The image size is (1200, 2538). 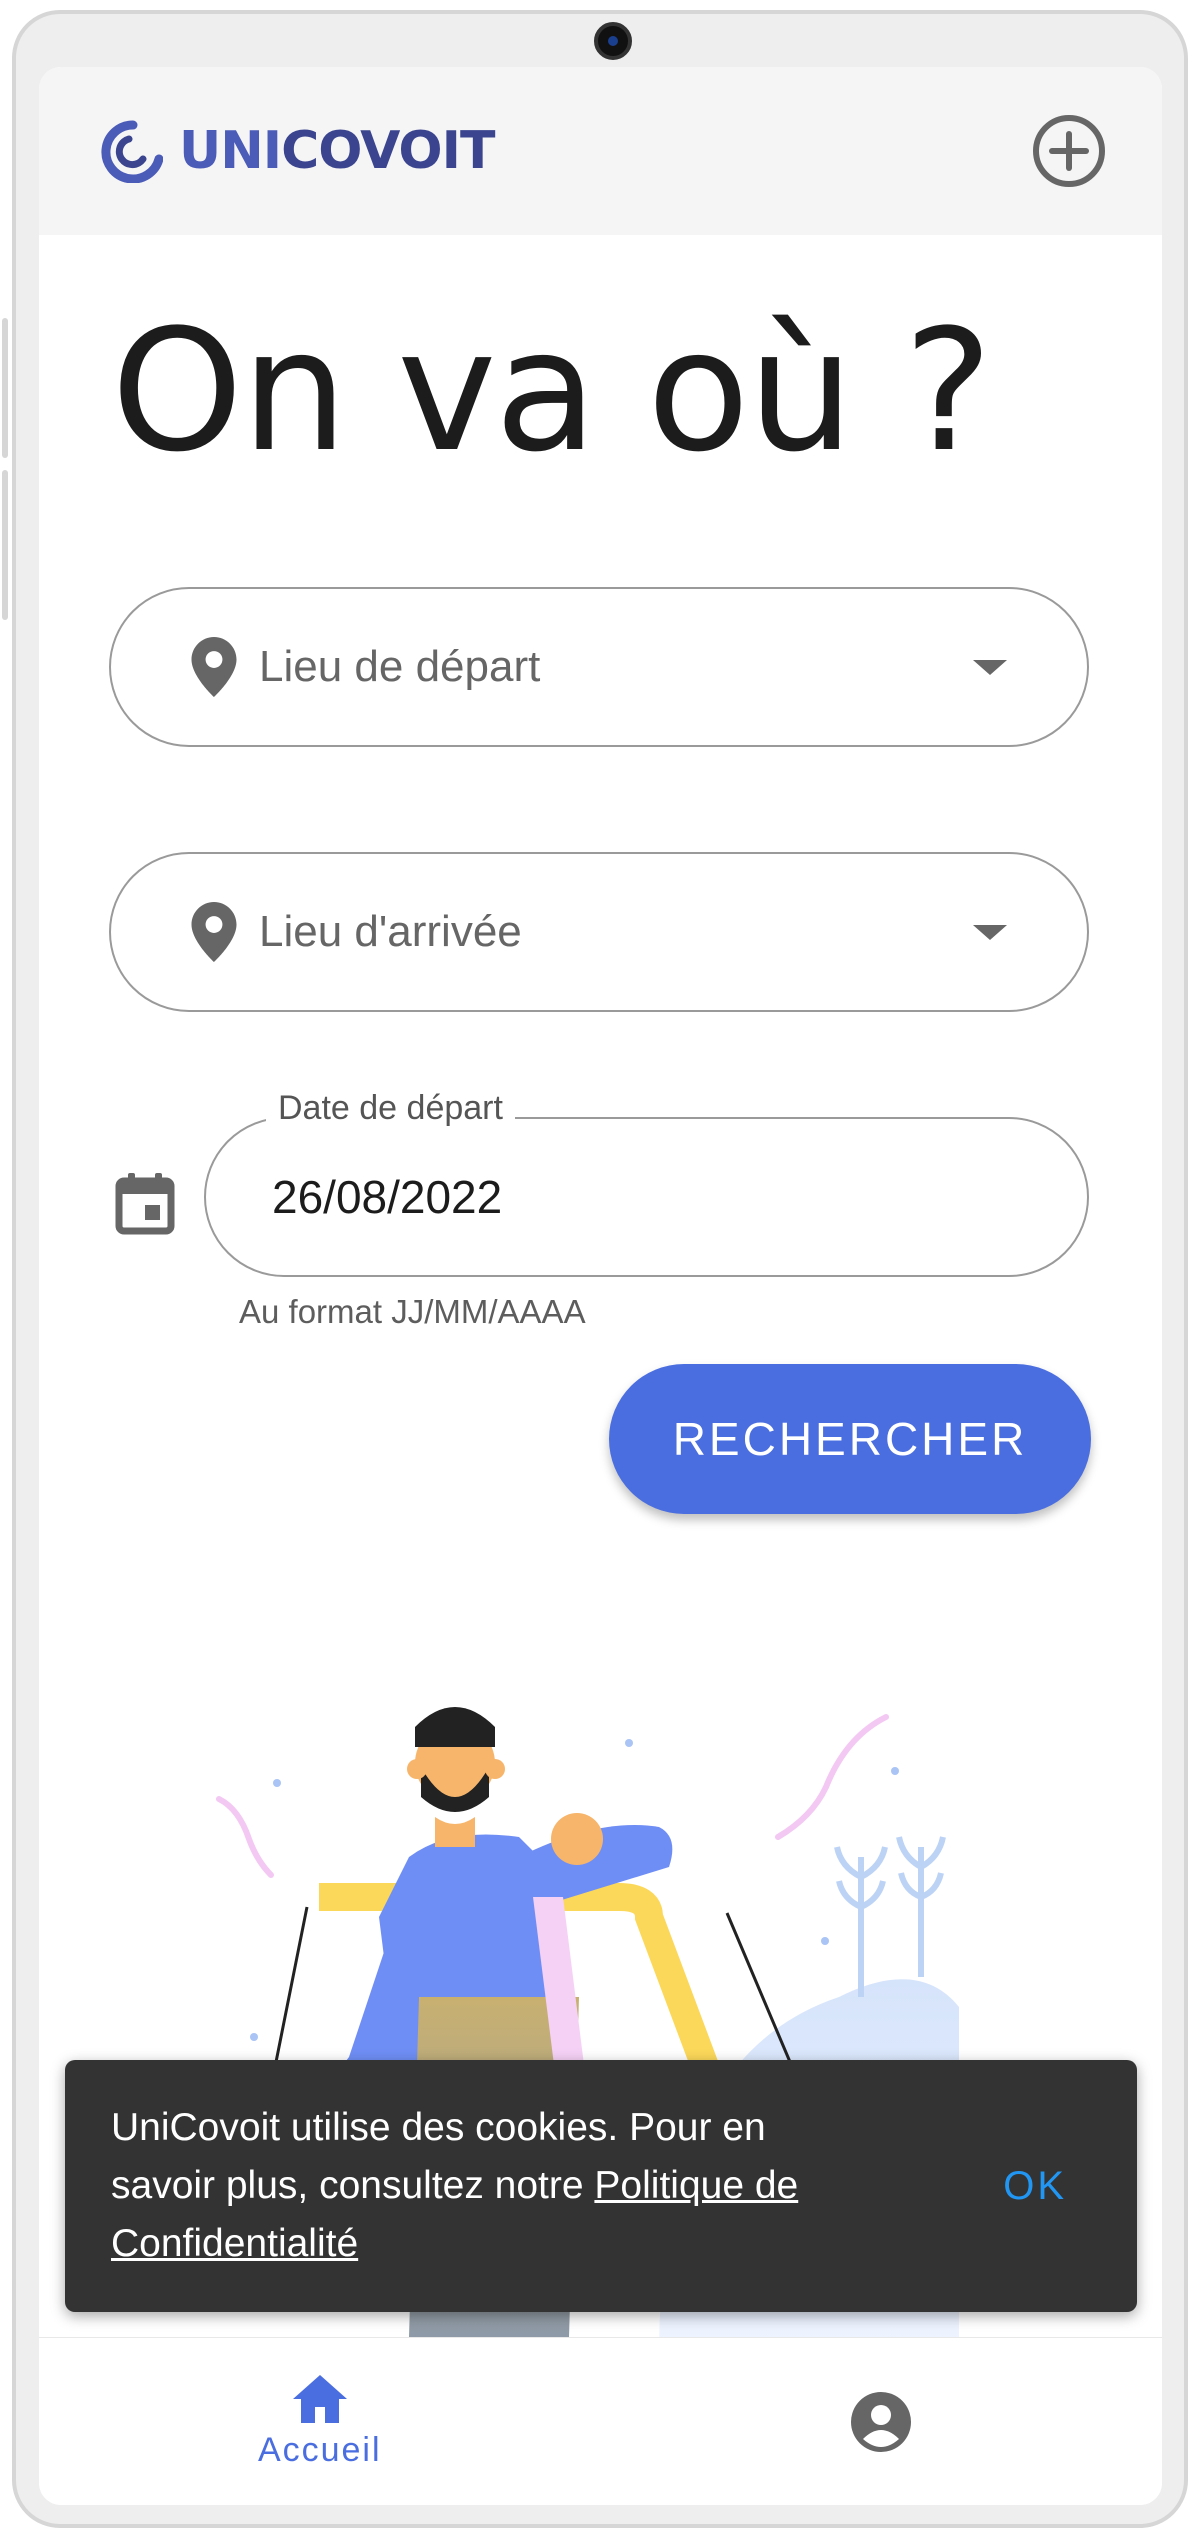 What do you see at coordinates (613, 41) in the screenshot?
I see `front-camera` at bounding box center [613, 41].